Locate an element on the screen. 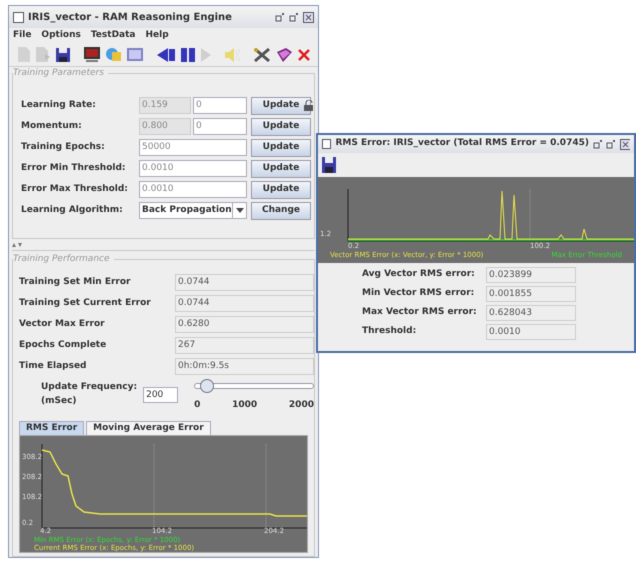 Image resolution: width=636 pixels, height=566 pixels. field-label: Learning Algorithm: is located at coordinates (72, 210).